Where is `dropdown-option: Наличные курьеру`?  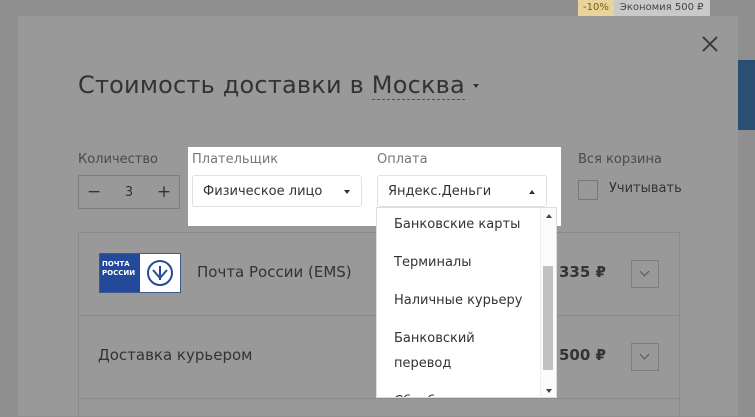 dropdown-option: Наличные курьеру is located at coordinates (466, 300).